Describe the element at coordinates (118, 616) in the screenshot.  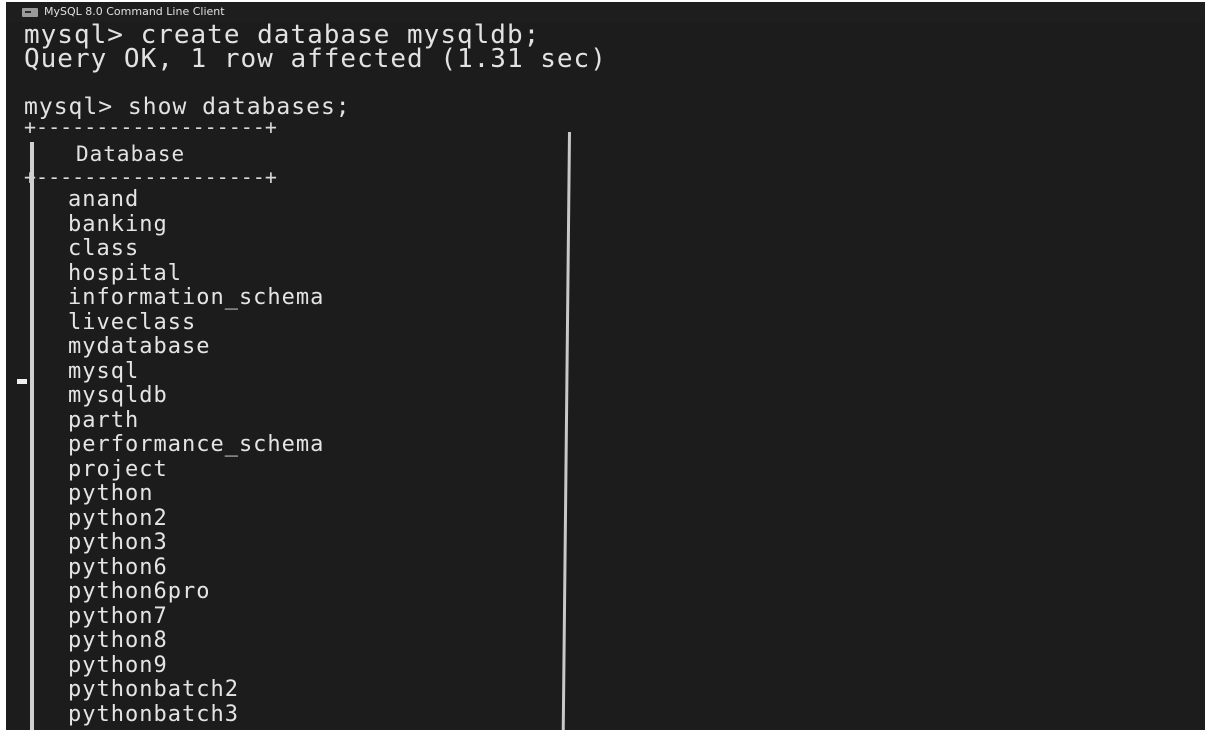
I see `table-row: python7` at that location.